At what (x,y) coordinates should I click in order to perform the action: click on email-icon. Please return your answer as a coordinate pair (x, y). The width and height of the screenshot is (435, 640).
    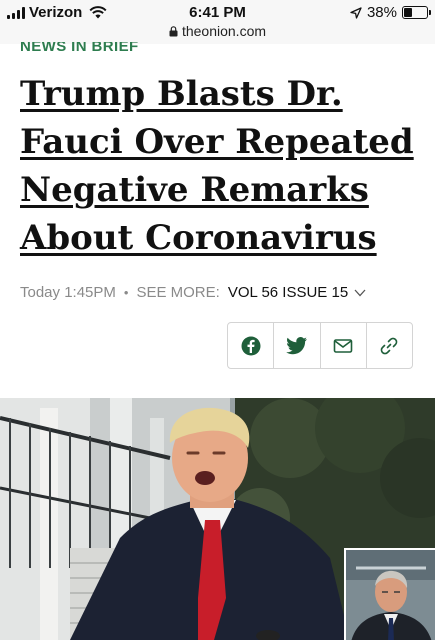
    Looking at the image, I should click on (343, 345).